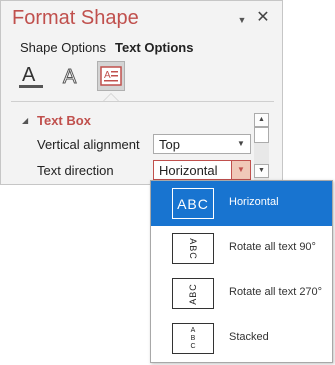  Describe the element at coordinates (64, 120) in the screenshot. I see `section-title-text-box: Text Box` at that location.